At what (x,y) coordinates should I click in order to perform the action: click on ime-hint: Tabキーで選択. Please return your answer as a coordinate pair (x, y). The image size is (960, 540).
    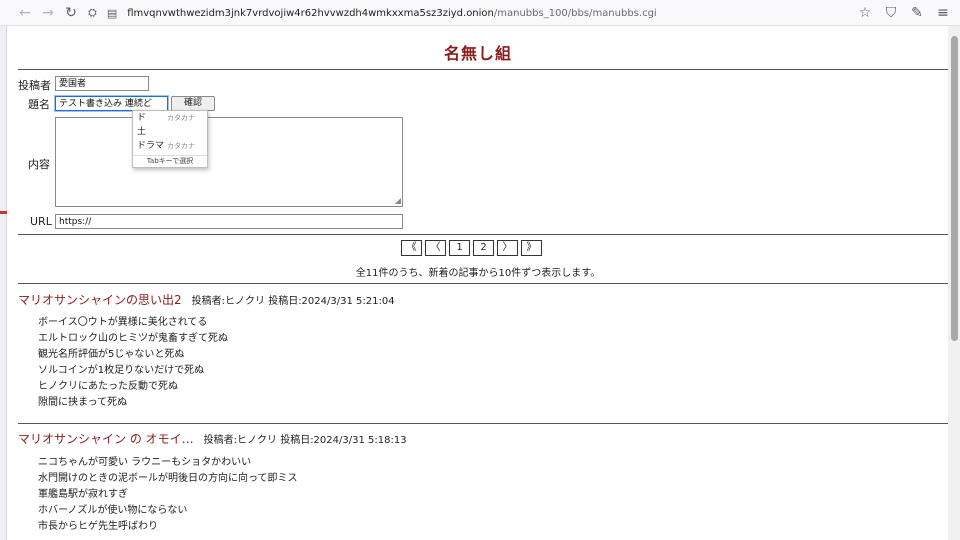
    Looking at the image, I should click on (170, 161).